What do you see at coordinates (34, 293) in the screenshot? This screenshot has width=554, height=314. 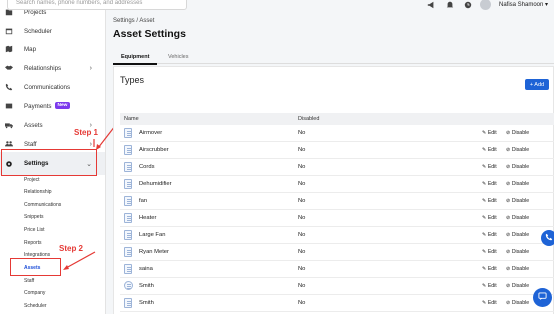 I see `settings-sub-company: Company` at bounding box center [34, 293].